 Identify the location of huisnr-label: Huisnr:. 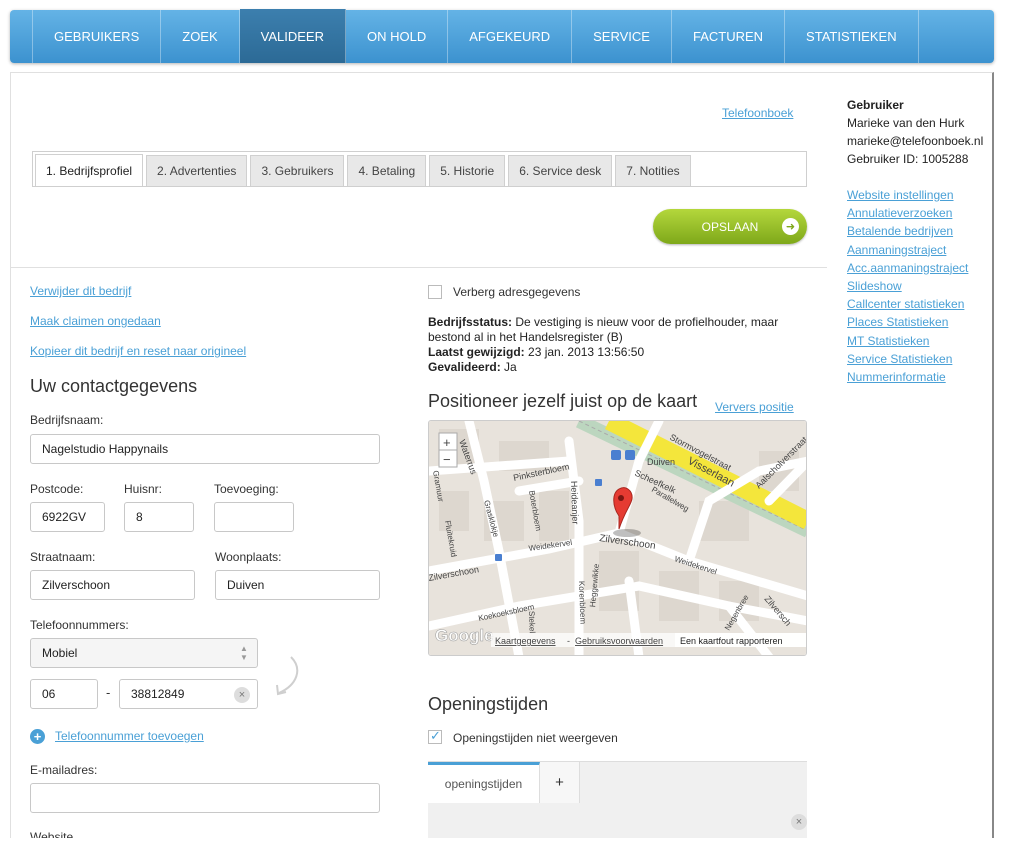
(143, 489).